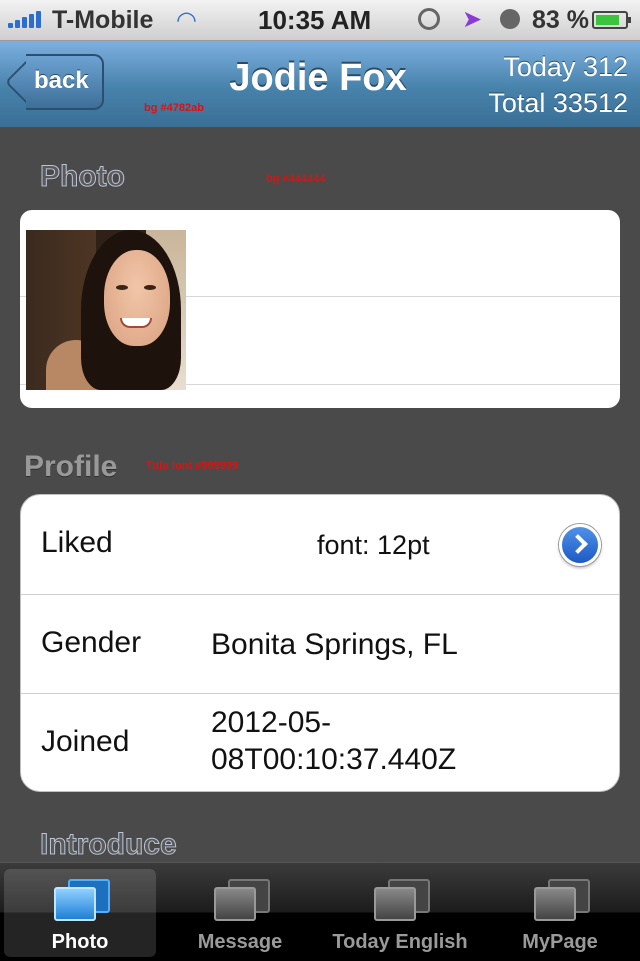 This screenshot has height=961, width=640. What do you see at coordinates (562, 900) in the screenshot?
I see `mypage-tab-icon` at bounding box center [562, 900].